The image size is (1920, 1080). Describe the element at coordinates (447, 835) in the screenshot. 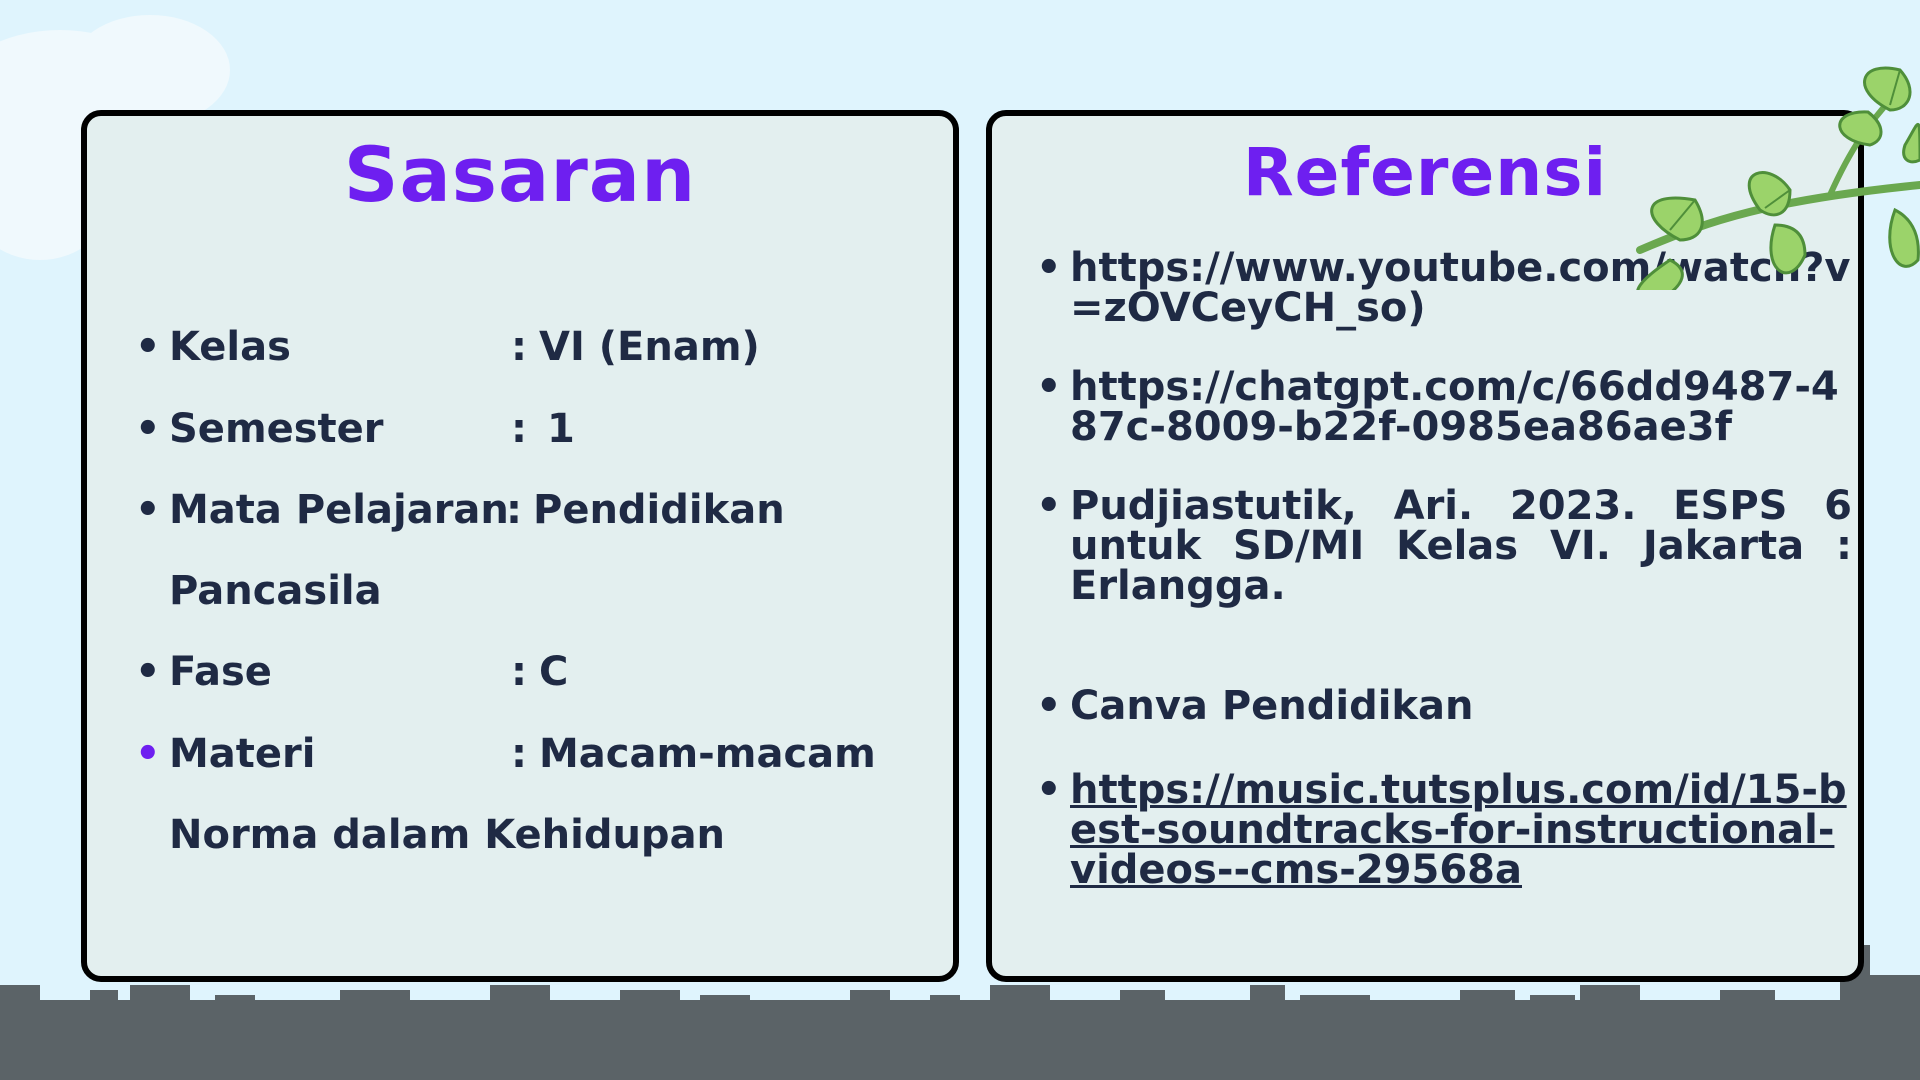

I see `target-item-materi-cont: Norma dalam Kehidupan` at that location.